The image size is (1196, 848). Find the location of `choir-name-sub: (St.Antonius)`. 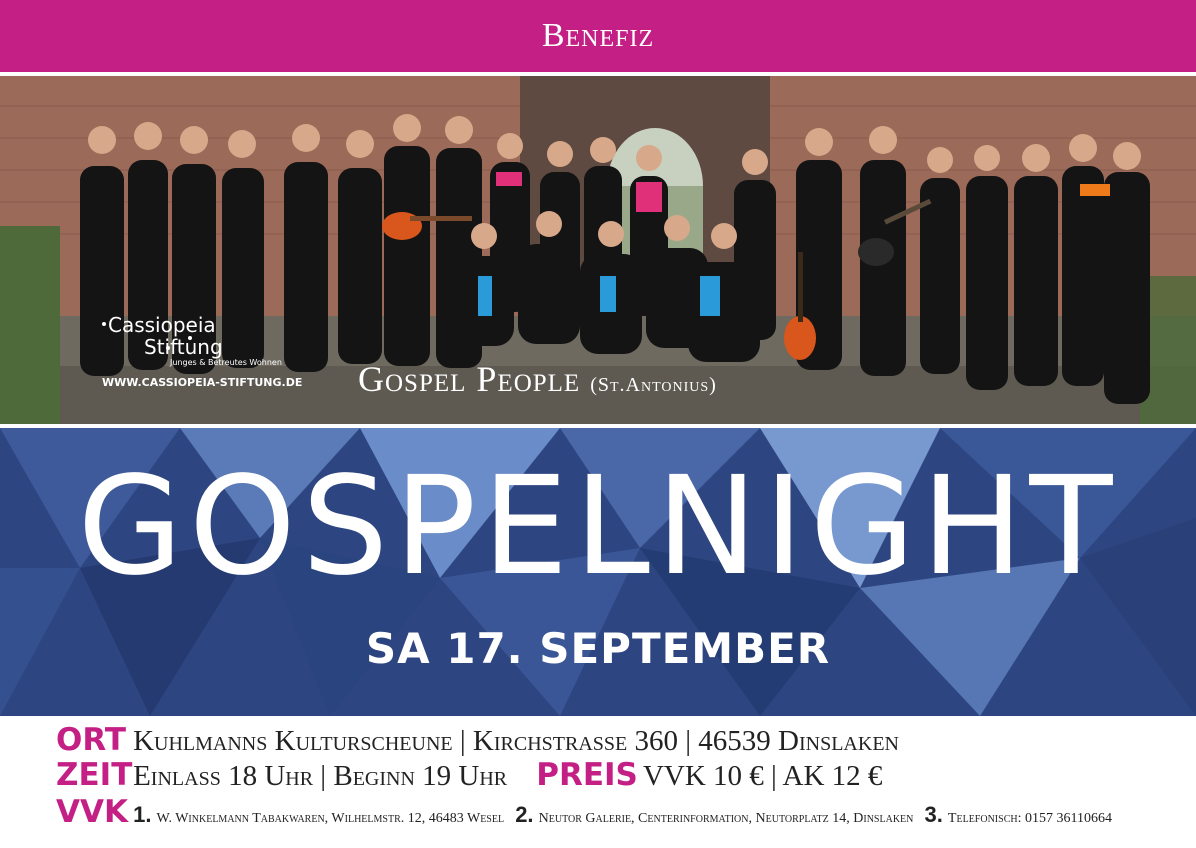

choir-name-sub: (St.Antonius) is located at coordinates (653, 385).